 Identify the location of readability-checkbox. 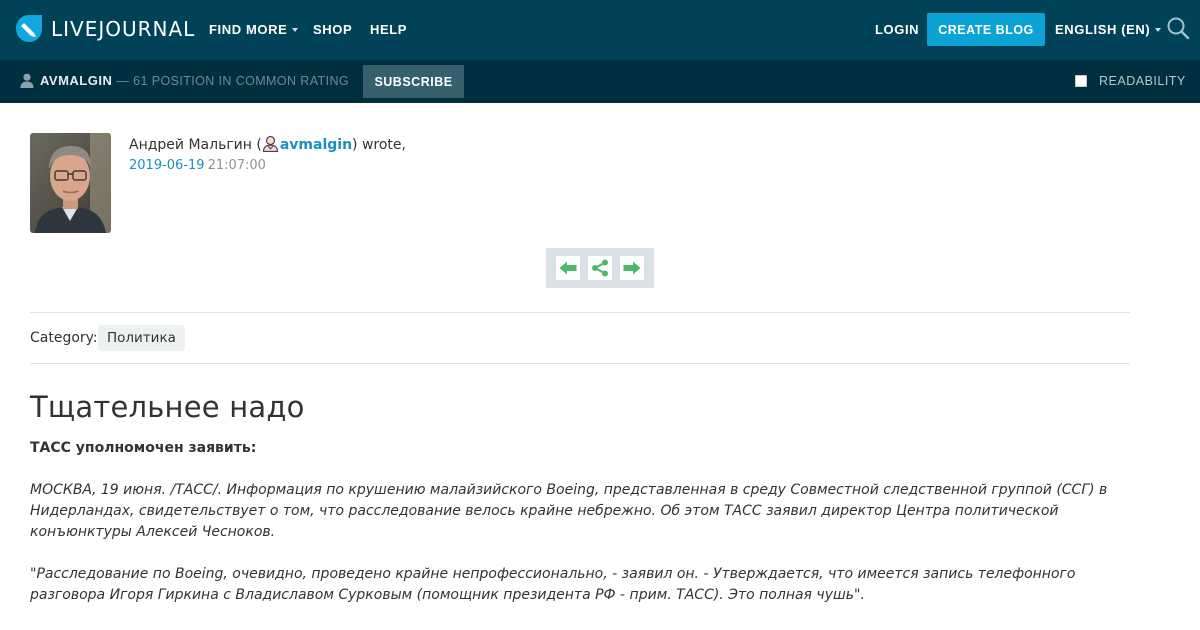
(1081, 81).